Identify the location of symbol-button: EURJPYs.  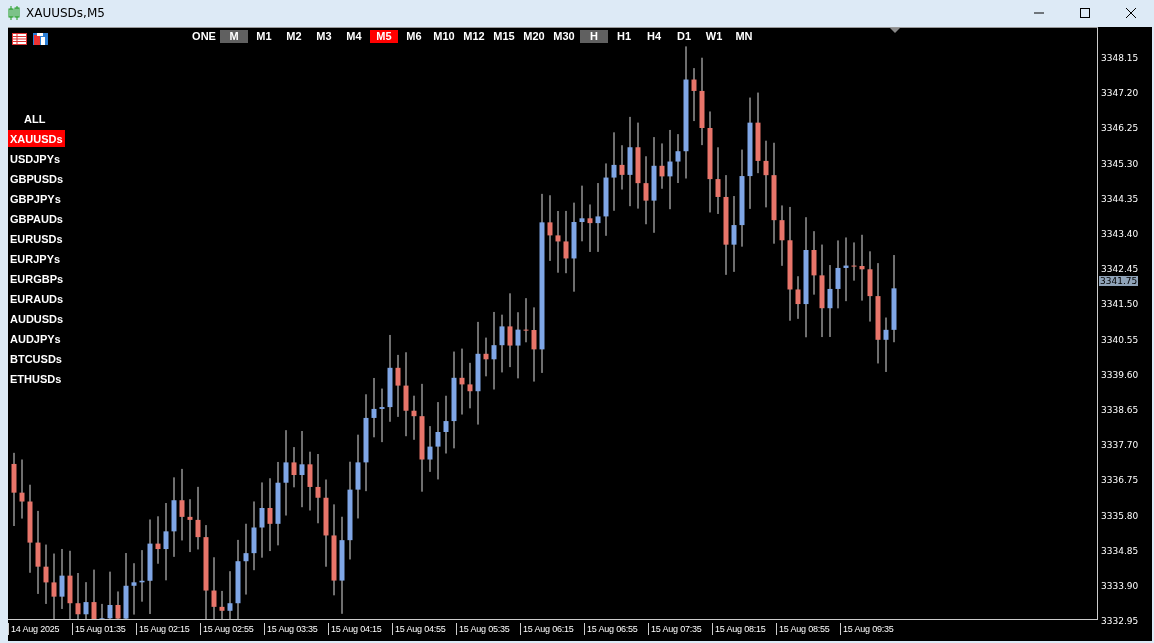
(35, 258).